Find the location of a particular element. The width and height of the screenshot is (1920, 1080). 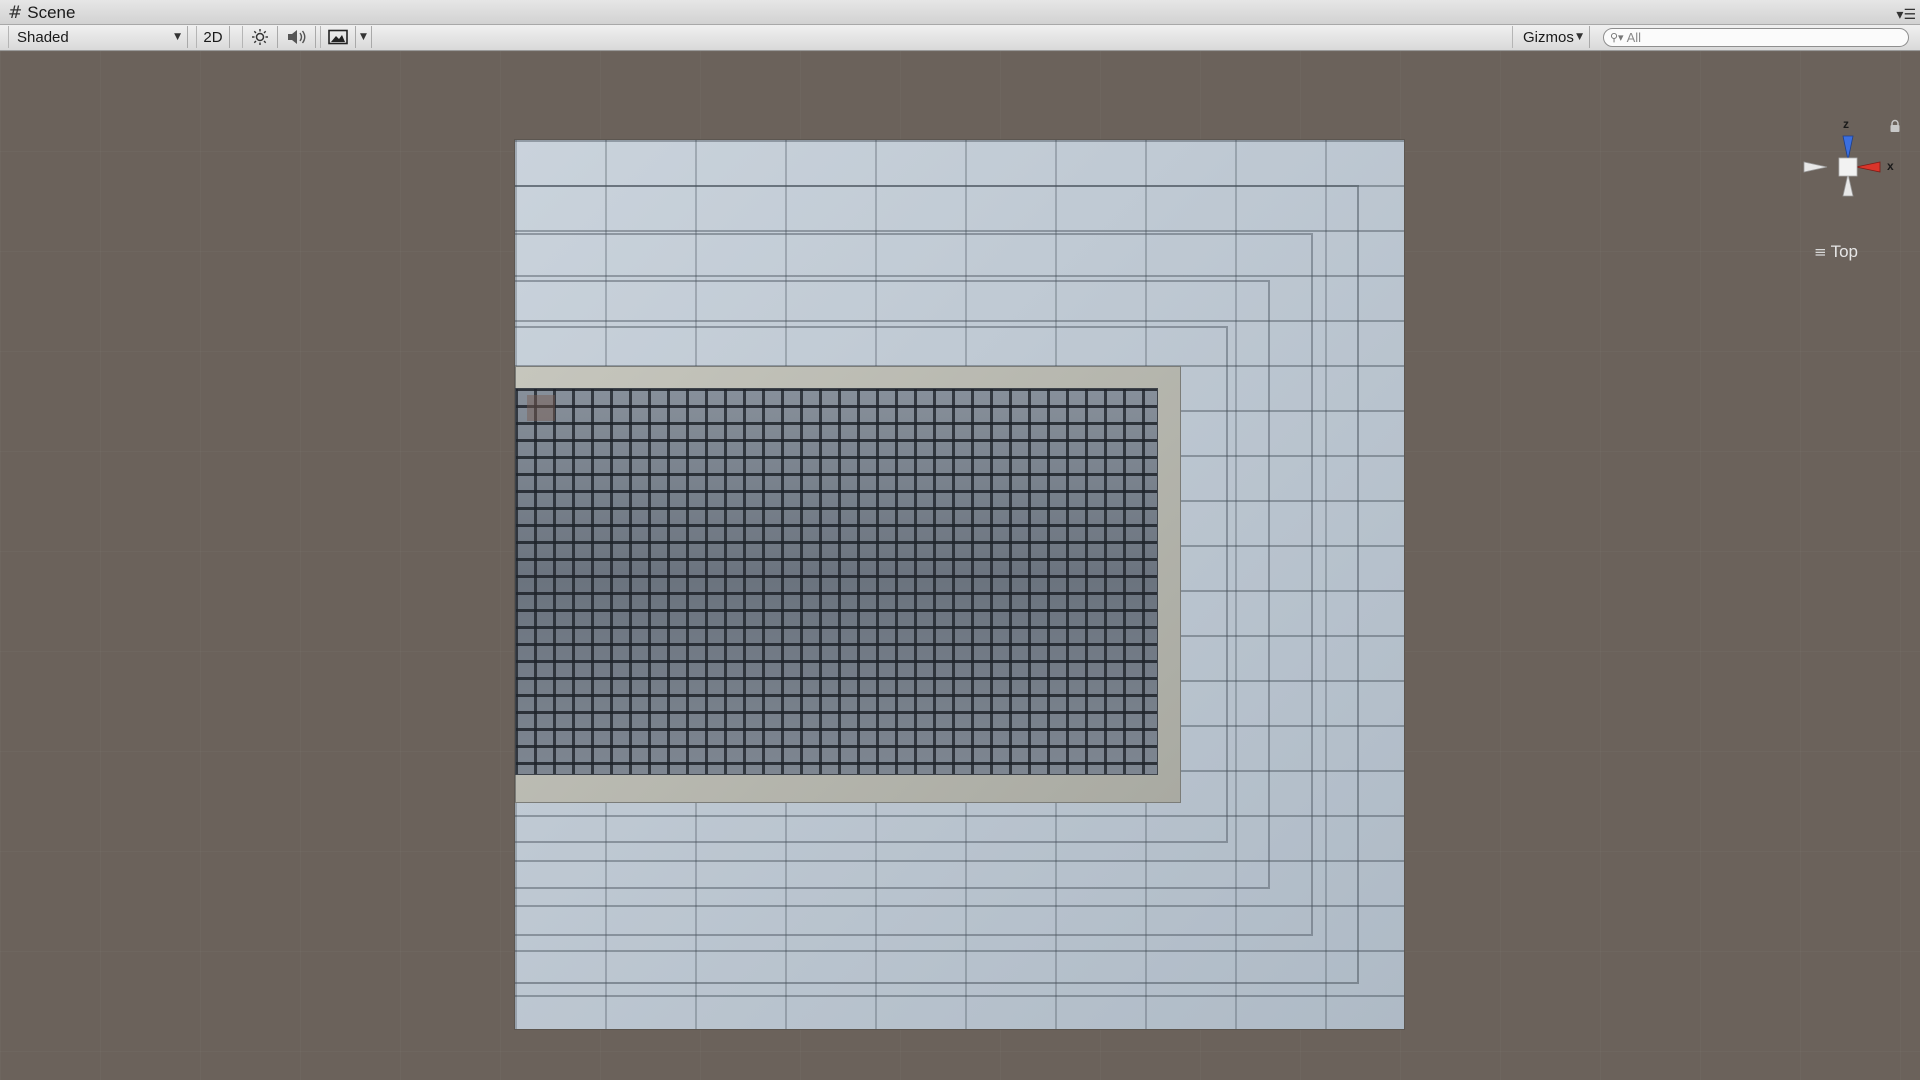

cobblestone-area is located at coordinates (836, 581).